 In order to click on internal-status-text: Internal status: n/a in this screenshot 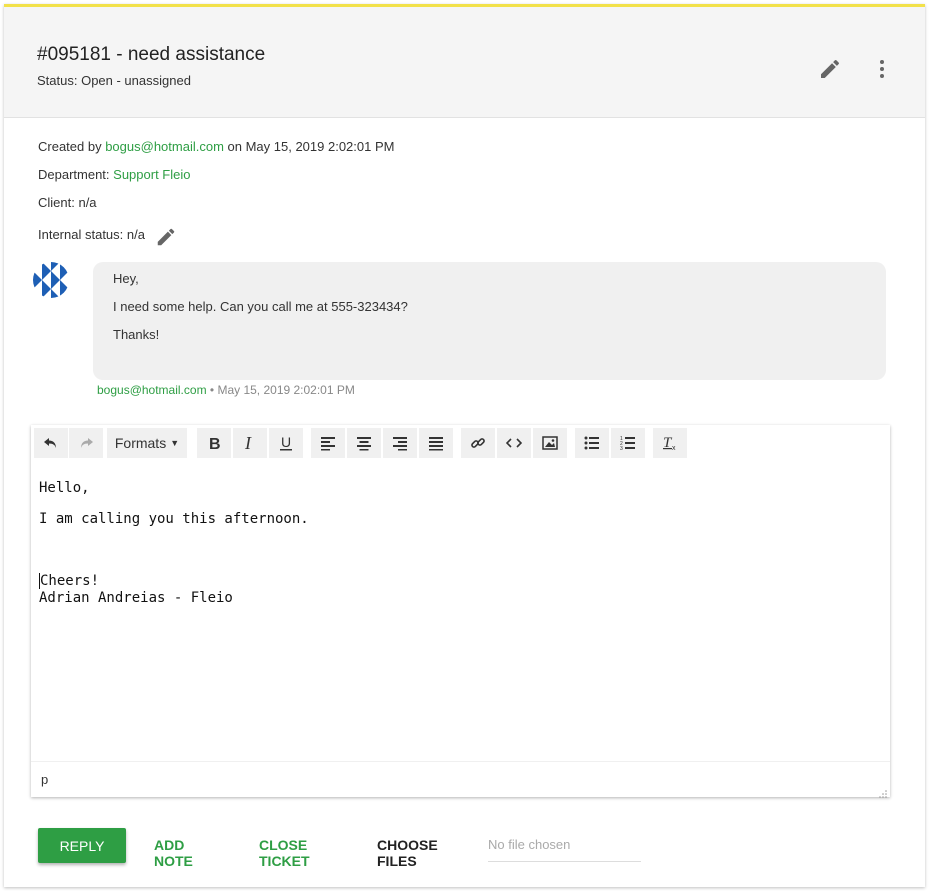, I will do `click(91, 234)`.